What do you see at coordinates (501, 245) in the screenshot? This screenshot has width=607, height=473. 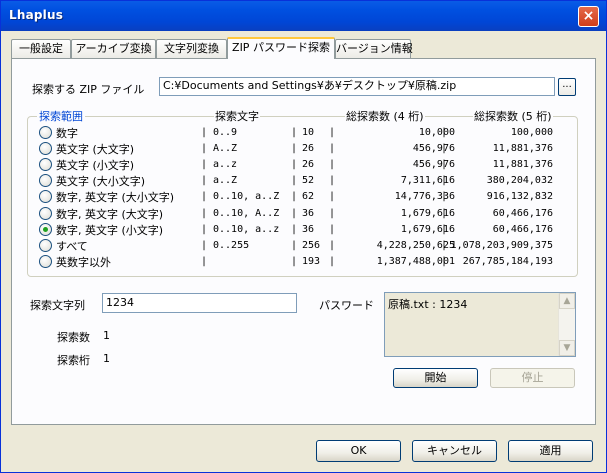 I see `range-option-total-5: 1,078,203,909,375` at bounding box center [501, 245].